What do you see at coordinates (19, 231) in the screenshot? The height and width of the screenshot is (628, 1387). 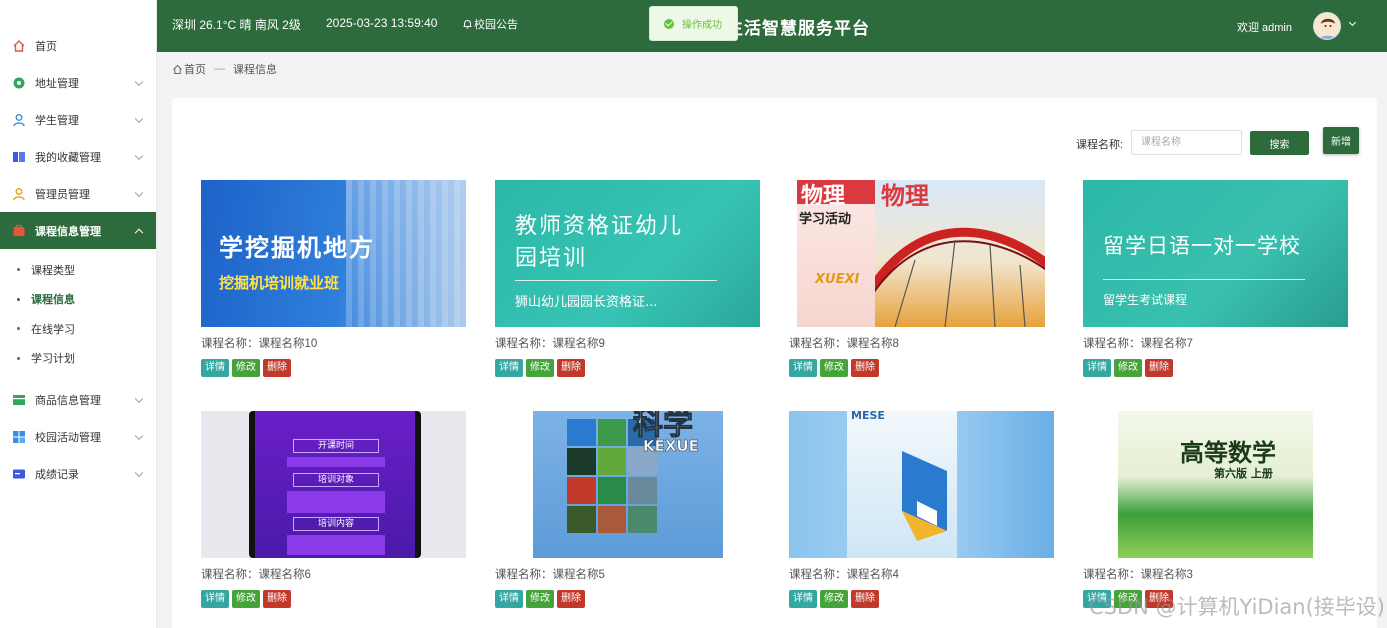 I see `course-icon` at bounding box center [19, 231].